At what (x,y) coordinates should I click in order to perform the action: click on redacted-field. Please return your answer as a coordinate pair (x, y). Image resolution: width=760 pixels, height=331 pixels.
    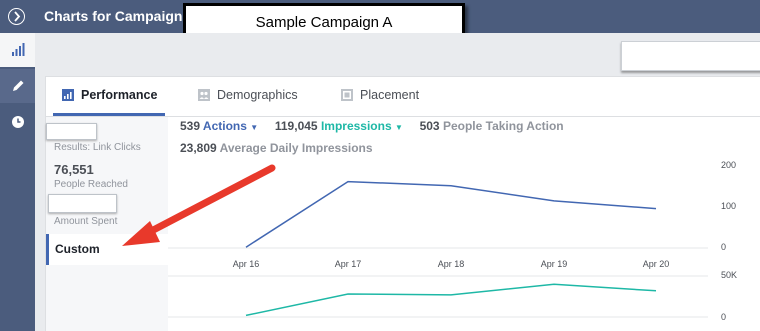
    Looking at the image, I should click on (690, 56).